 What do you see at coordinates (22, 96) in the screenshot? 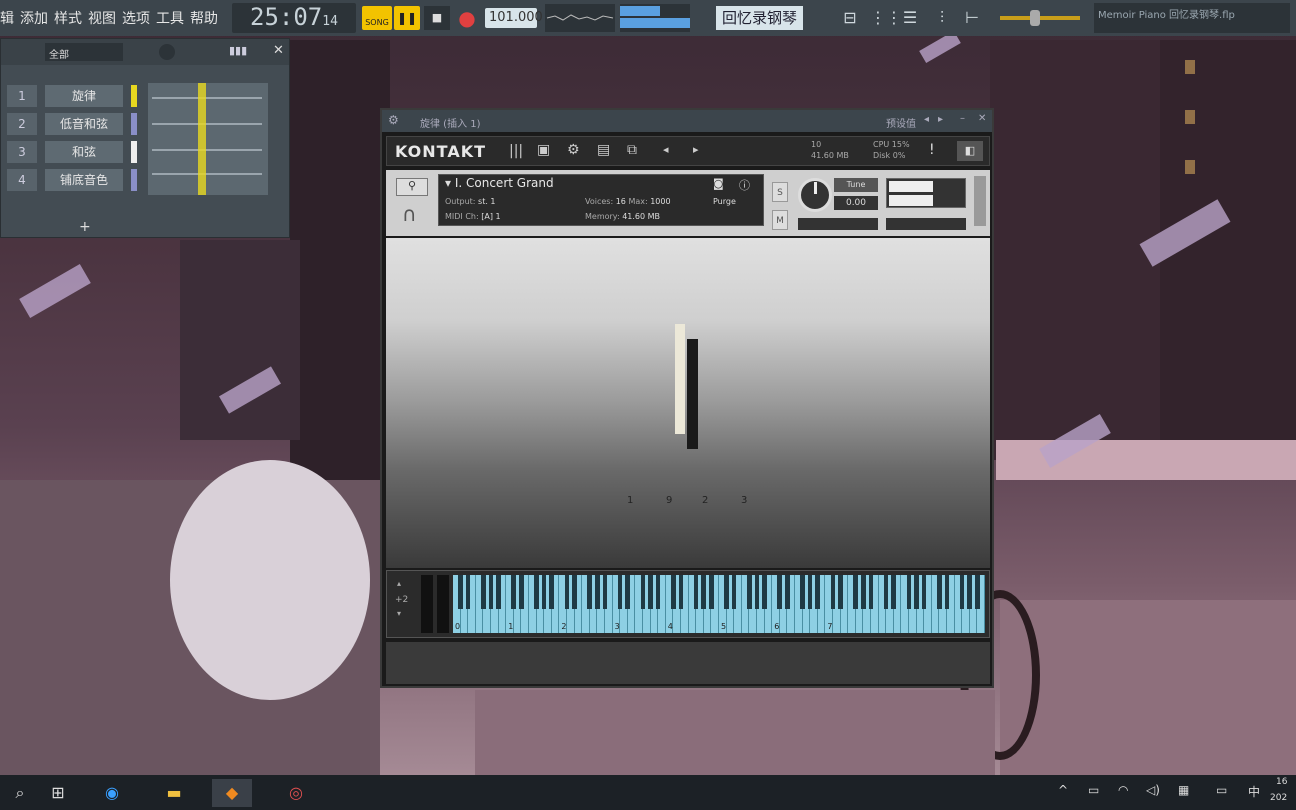
I see `channel-number: 1` at bounding box center [22, 96].